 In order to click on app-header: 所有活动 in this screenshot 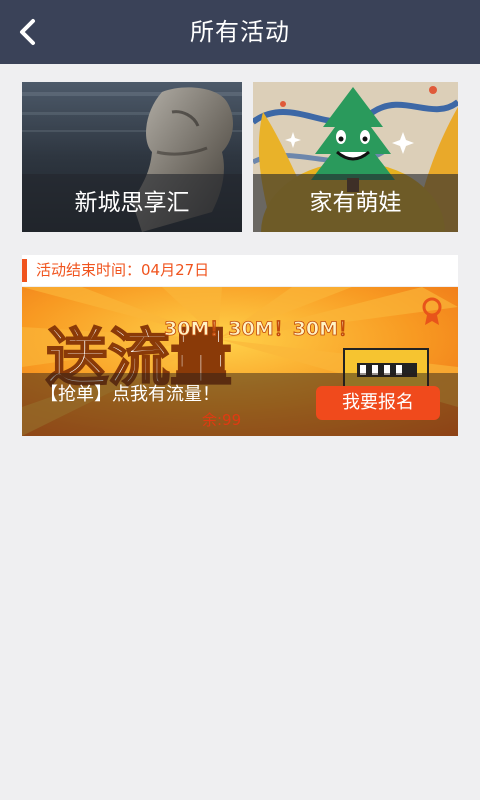, I will do `click(240, 32)`.